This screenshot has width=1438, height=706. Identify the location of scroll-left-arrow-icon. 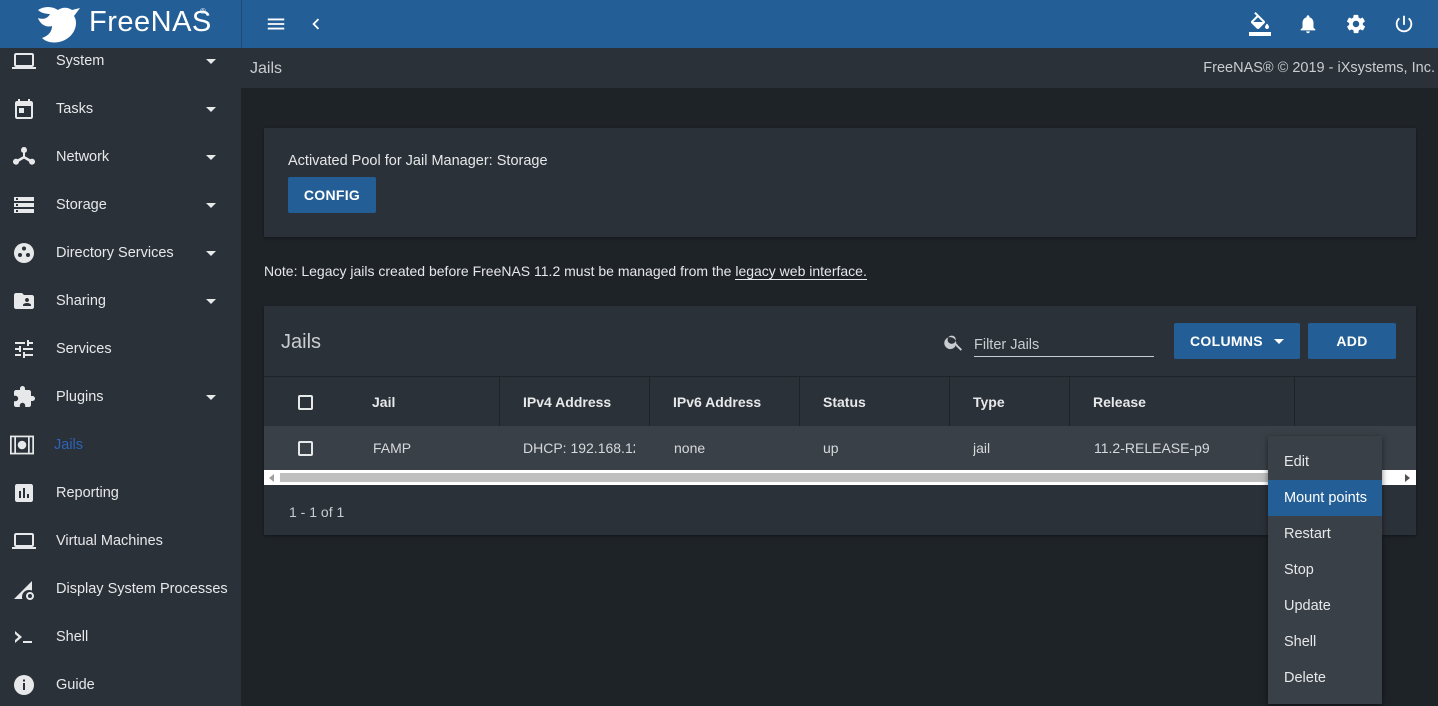
(271, 478).